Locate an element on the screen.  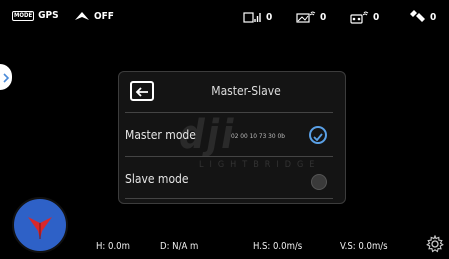
chevron-right-icon is located at coordinates (6, 77).